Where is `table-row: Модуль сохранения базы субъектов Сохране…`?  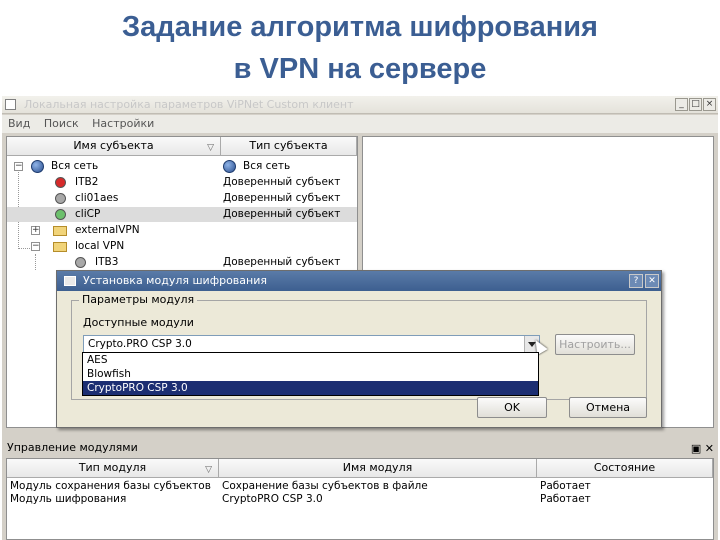 table-row: Модуль сохранения базы субъектов Сохране… is located at coordinates (360, 486).